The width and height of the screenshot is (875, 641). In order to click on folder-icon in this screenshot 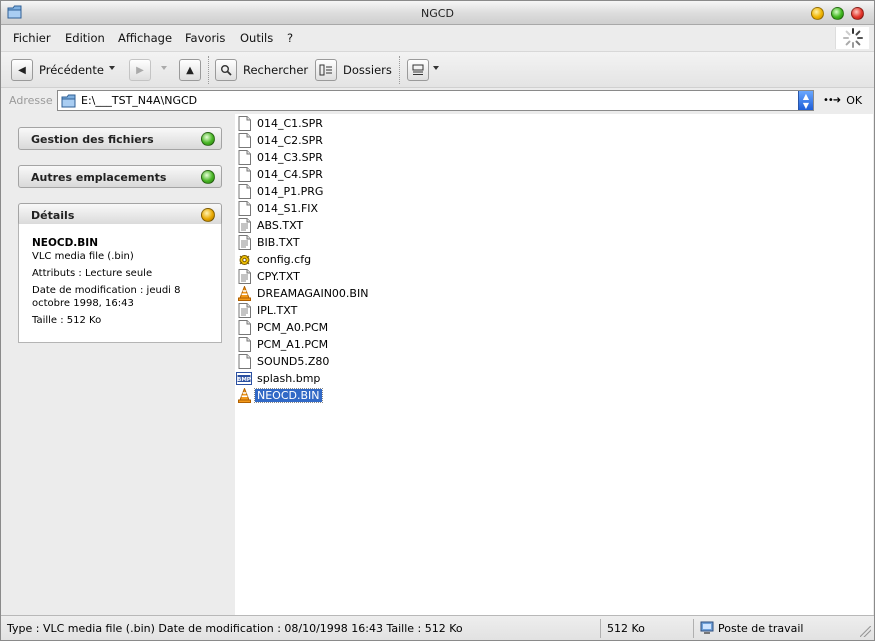, I will do `click(68, 101)`.